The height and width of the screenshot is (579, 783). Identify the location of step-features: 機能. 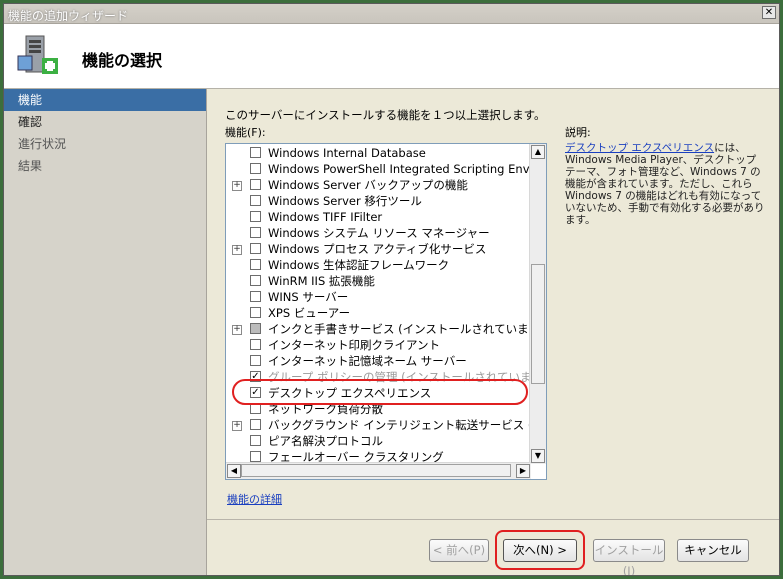
(105, 100).